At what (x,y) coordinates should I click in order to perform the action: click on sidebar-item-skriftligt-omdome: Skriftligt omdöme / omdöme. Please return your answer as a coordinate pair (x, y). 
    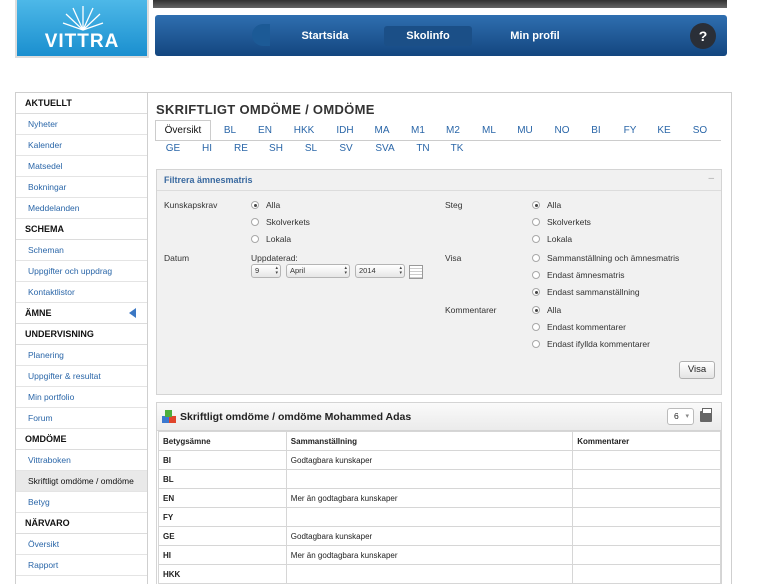
    Looking at the image, I should click on (81, 481).